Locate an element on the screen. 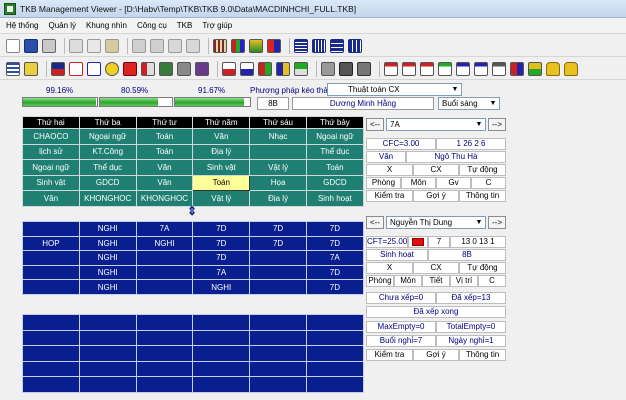 This screenshot has height=400, width=626. hammer-icon is located at coordinates (346, 68).